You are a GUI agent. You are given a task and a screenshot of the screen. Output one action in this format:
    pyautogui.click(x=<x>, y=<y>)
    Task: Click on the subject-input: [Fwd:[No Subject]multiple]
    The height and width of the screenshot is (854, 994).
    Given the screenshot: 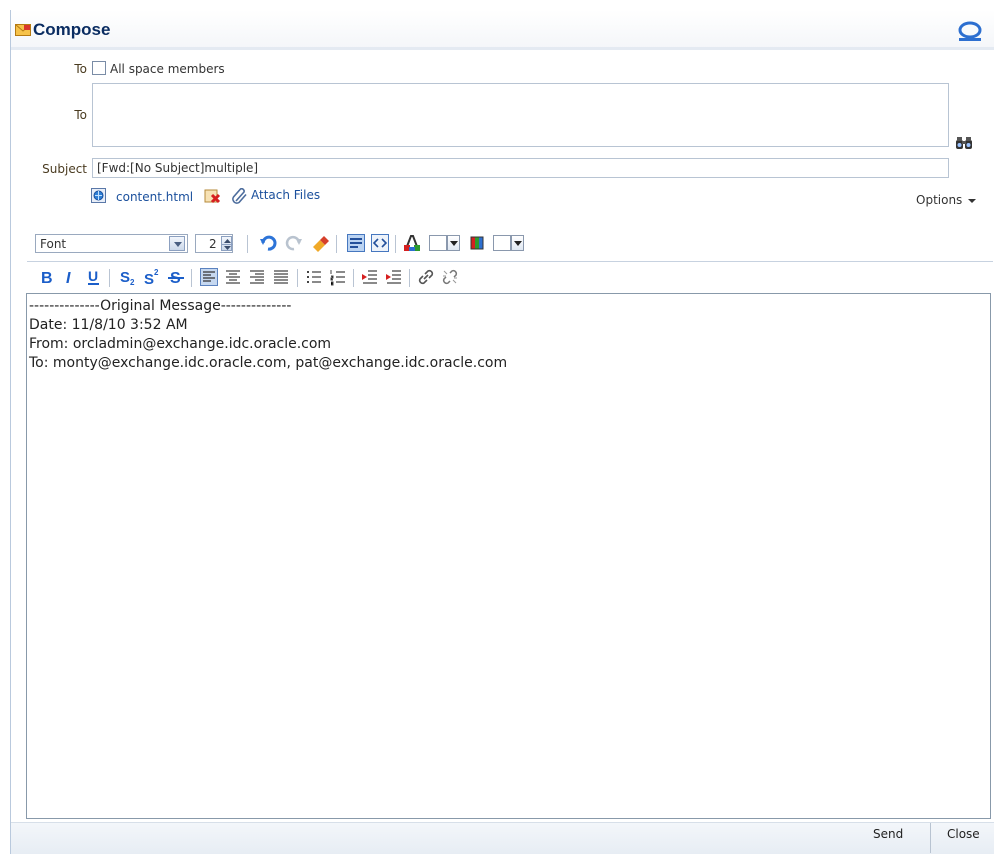 What is the action you would take?
    pyautogui.click(x=520, y=168)
    